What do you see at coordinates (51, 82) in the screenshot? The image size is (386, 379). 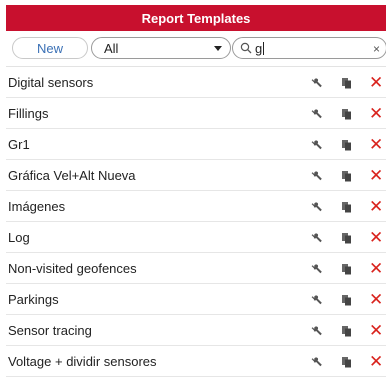 I see `template-name: Digital sensors` at bounding box center [51, 82].